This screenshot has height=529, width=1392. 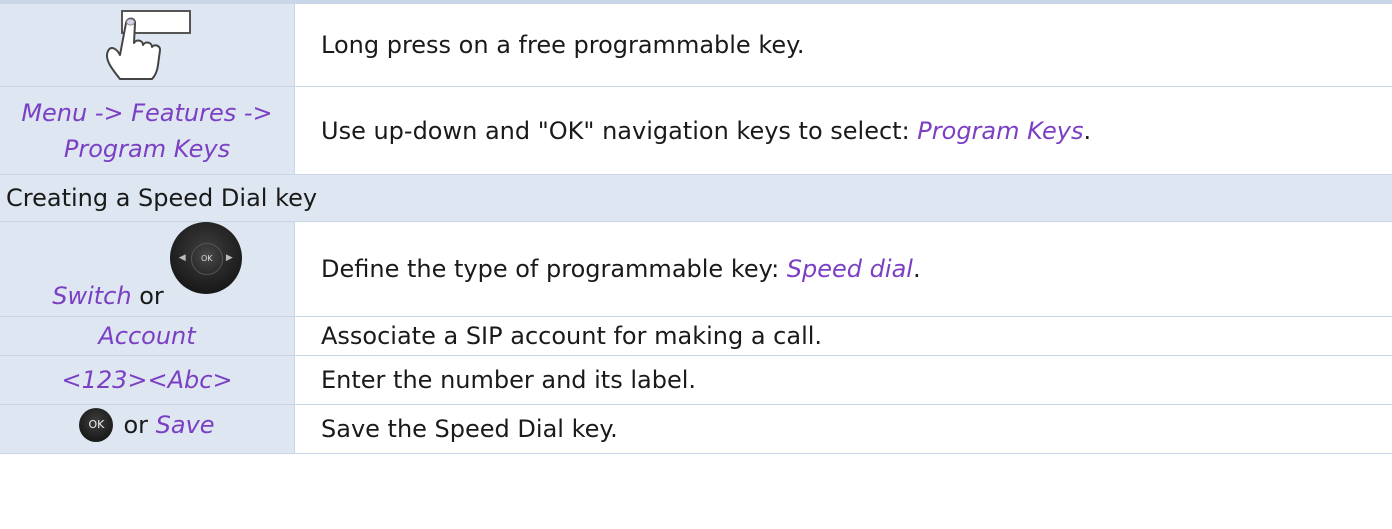 I want to click on section-title: Creating a Speed Dial key, so click(x=696, y=198).